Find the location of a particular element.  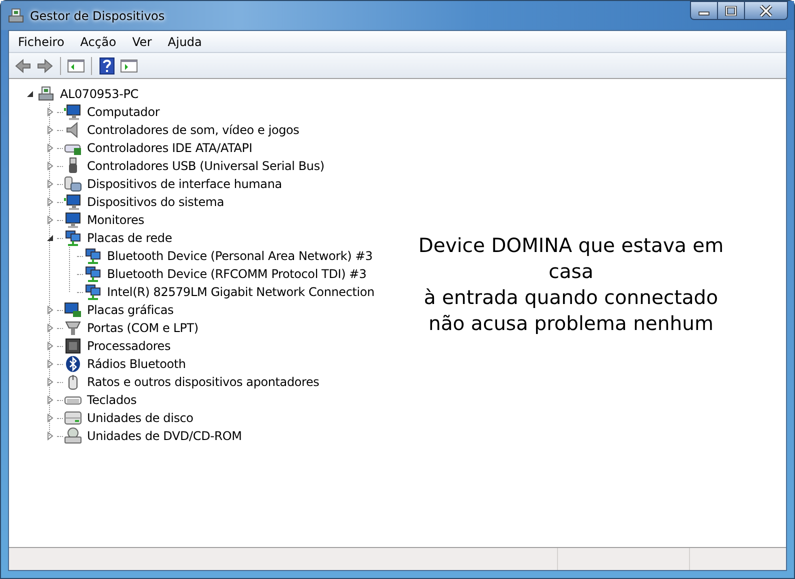

tree-item: Computador is located at coordinates (123, 112).